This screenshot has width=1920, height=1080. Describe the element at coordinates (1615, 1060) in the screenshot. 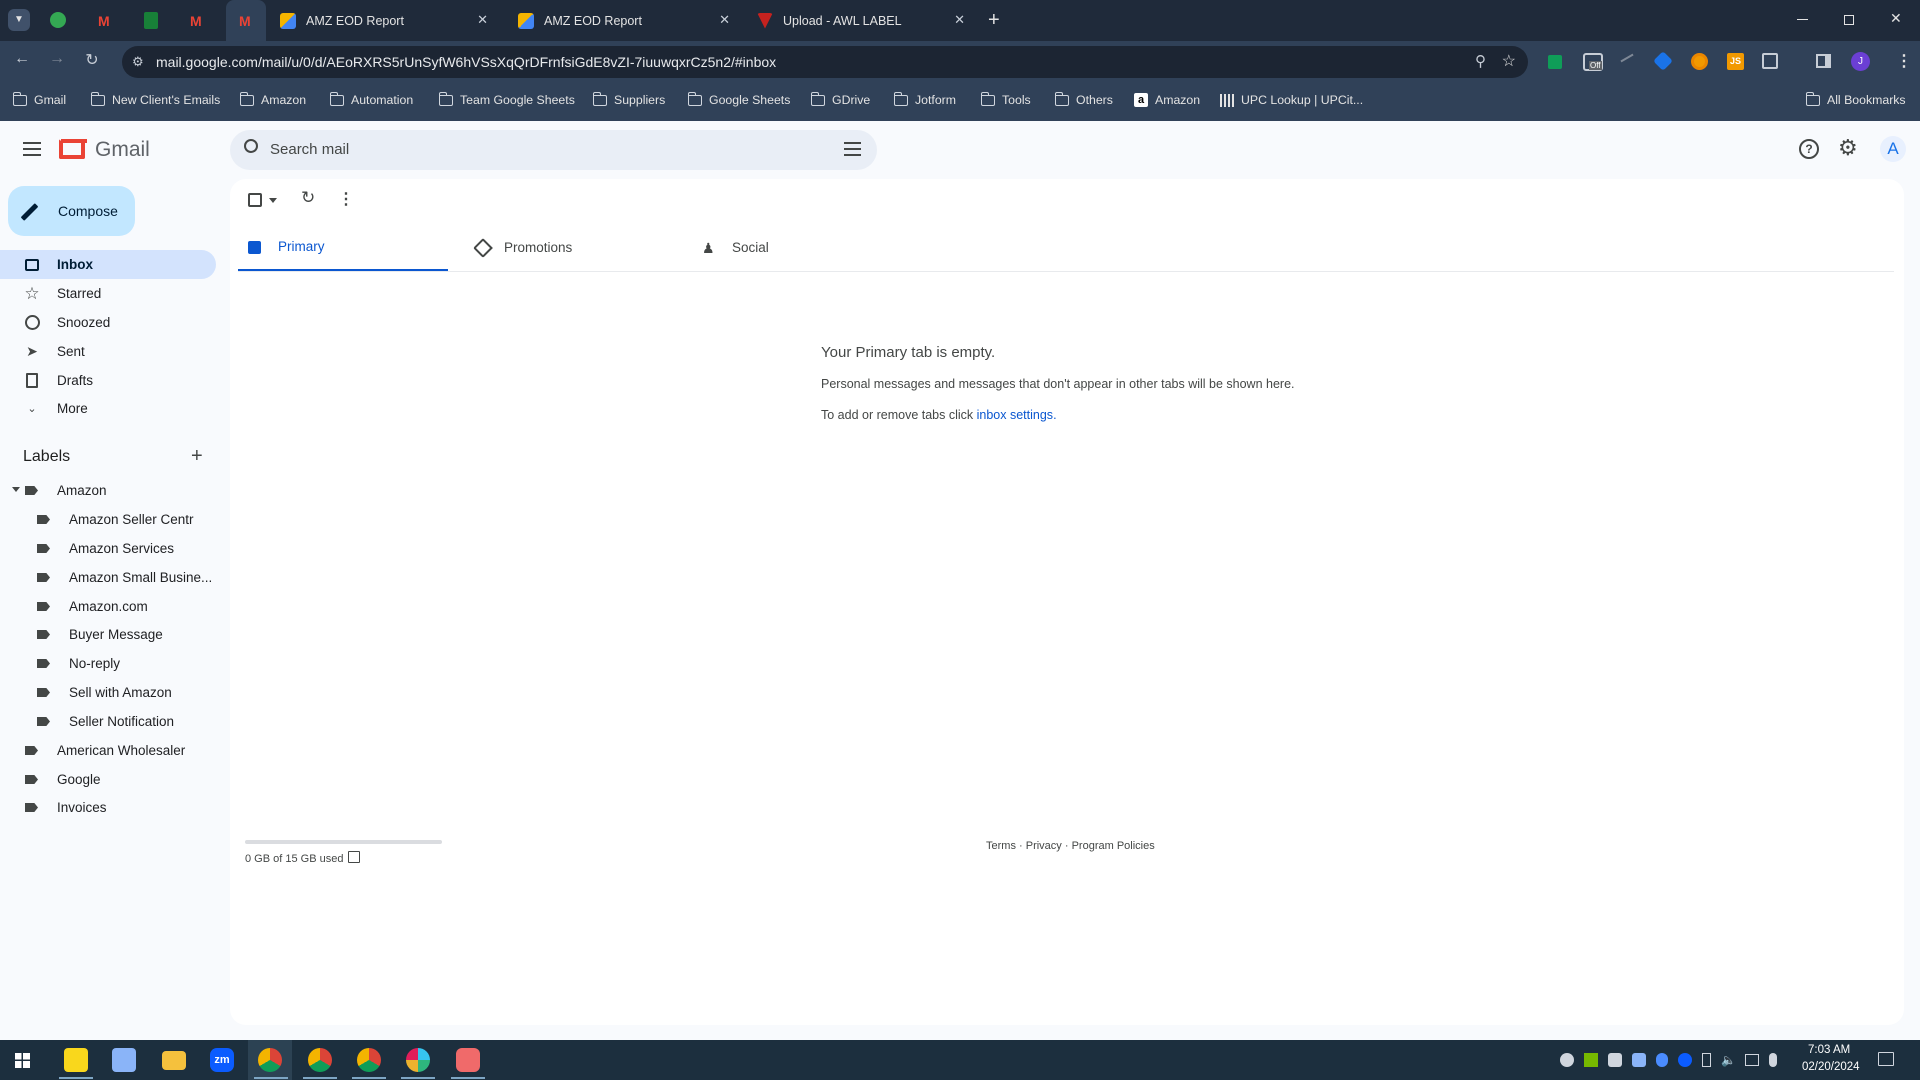

I see `slack-tray-icon` at that location.